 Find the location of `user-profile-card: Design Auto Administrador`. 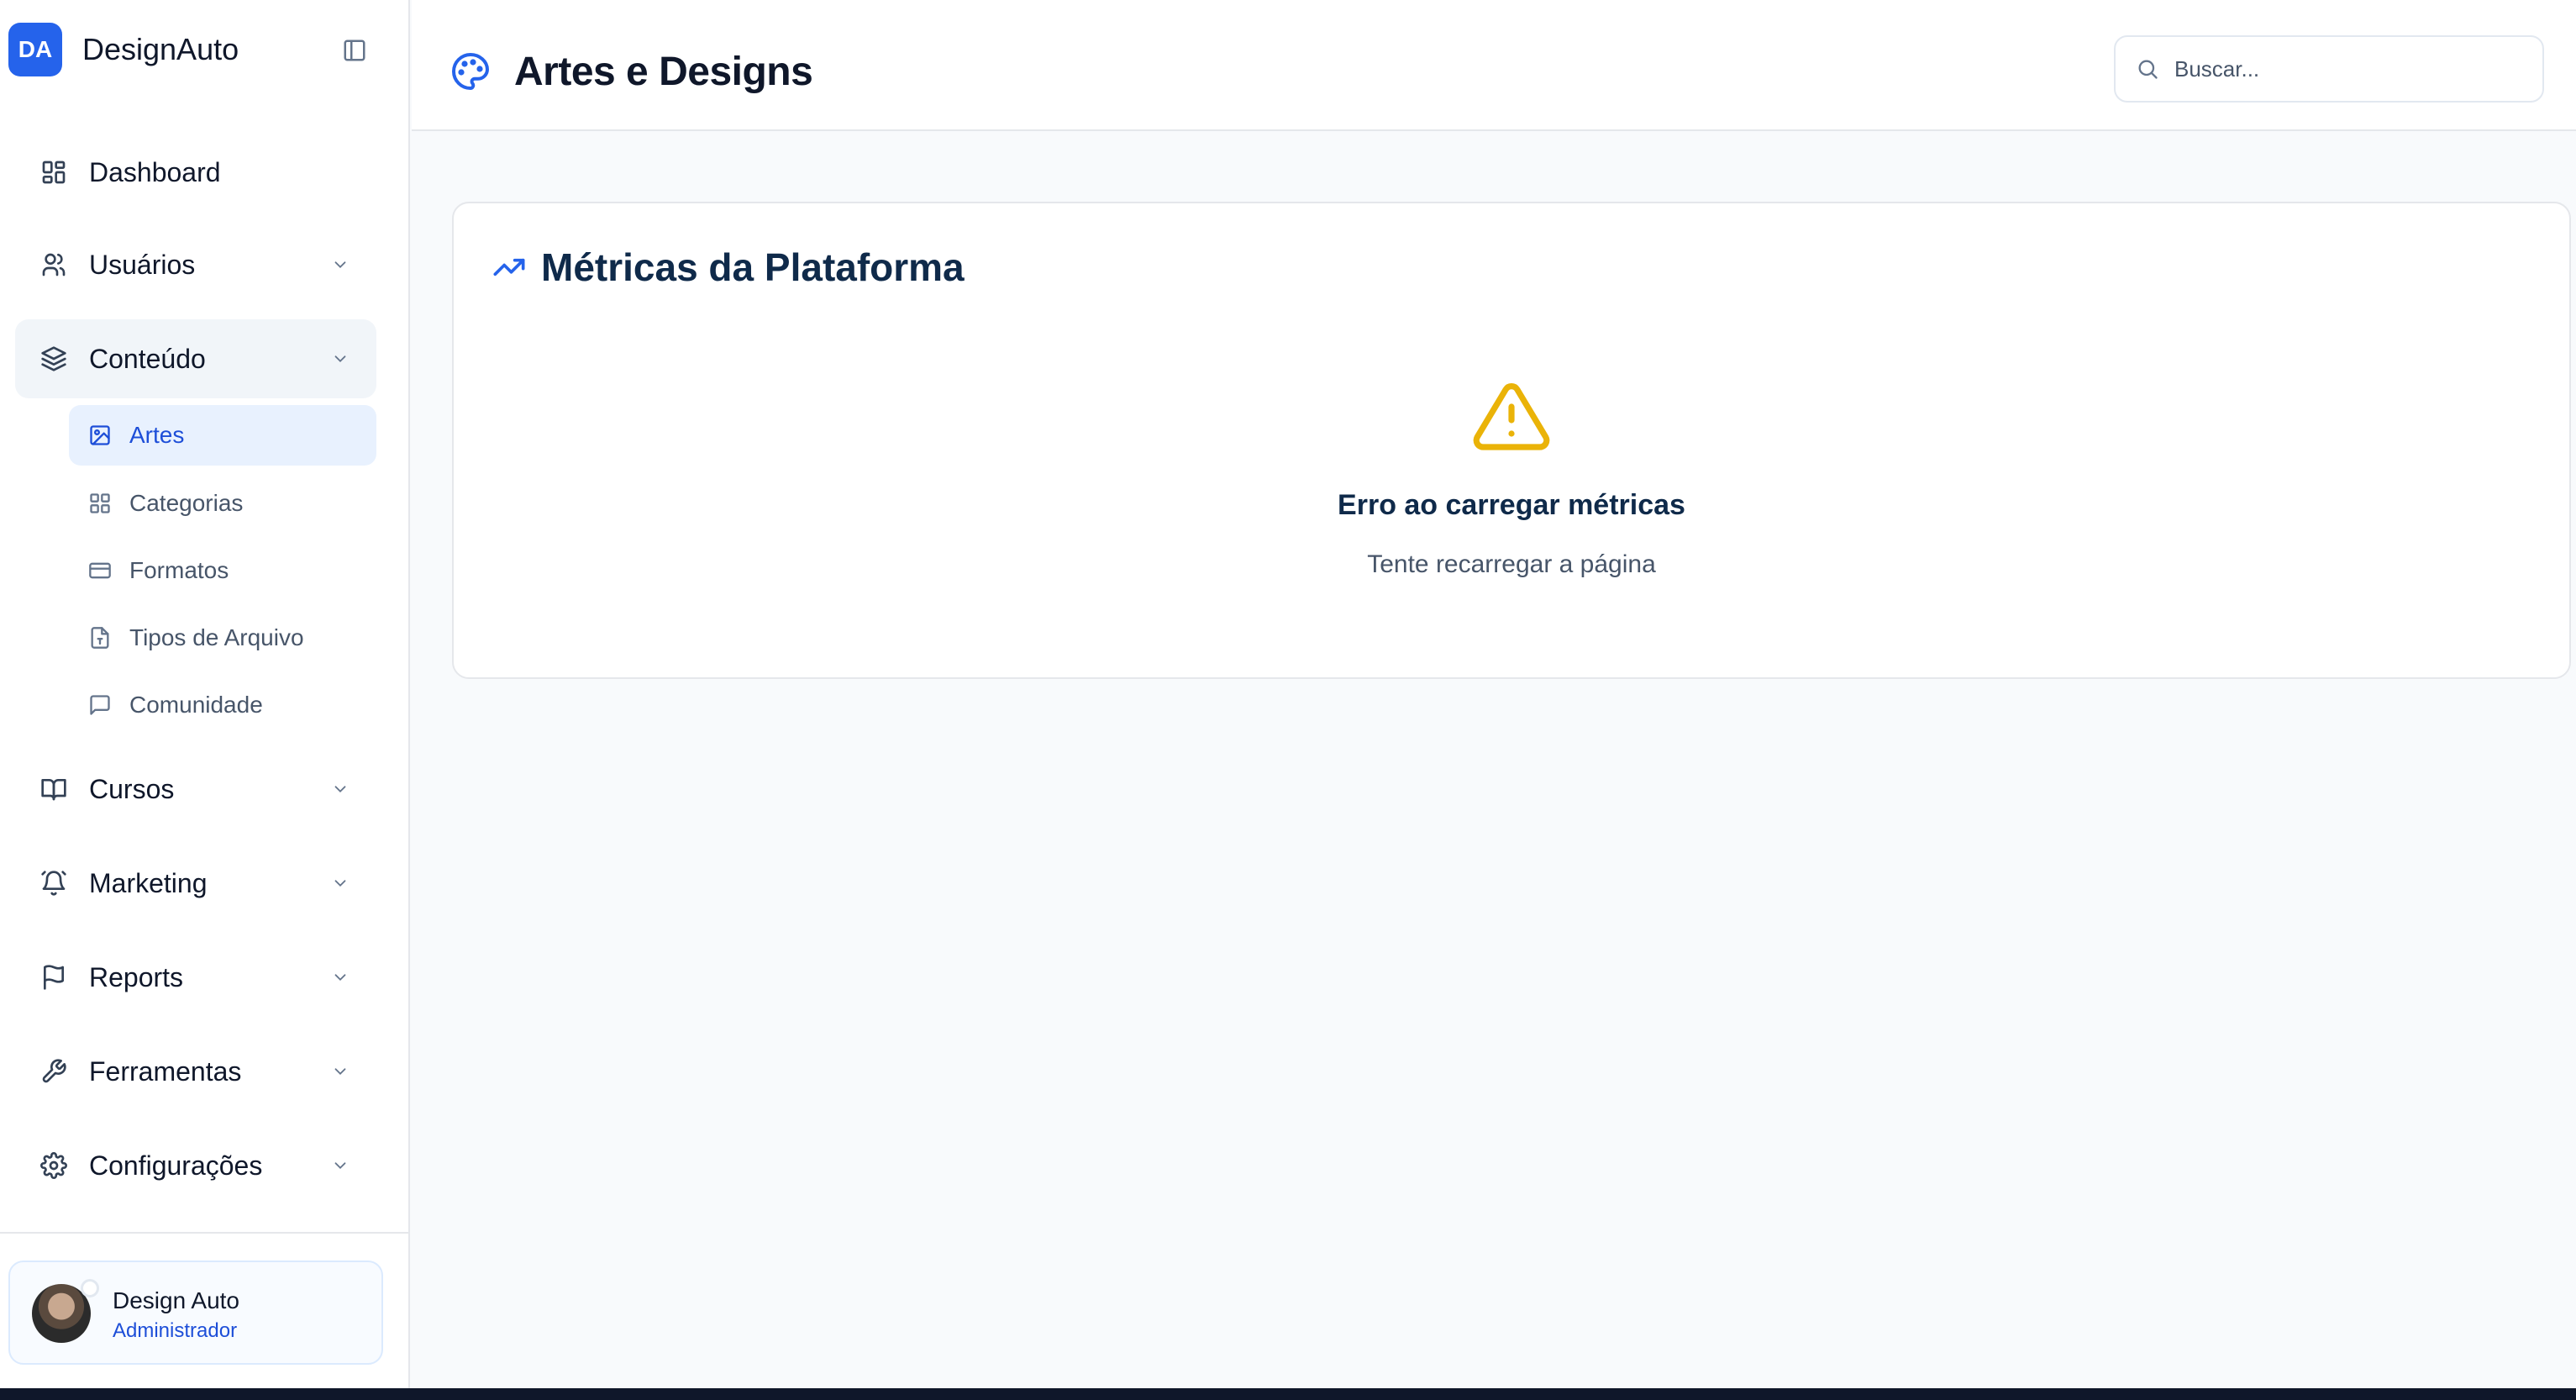

user-profile-card: Design Auto Administrador is located at coordinates (195, 1313).